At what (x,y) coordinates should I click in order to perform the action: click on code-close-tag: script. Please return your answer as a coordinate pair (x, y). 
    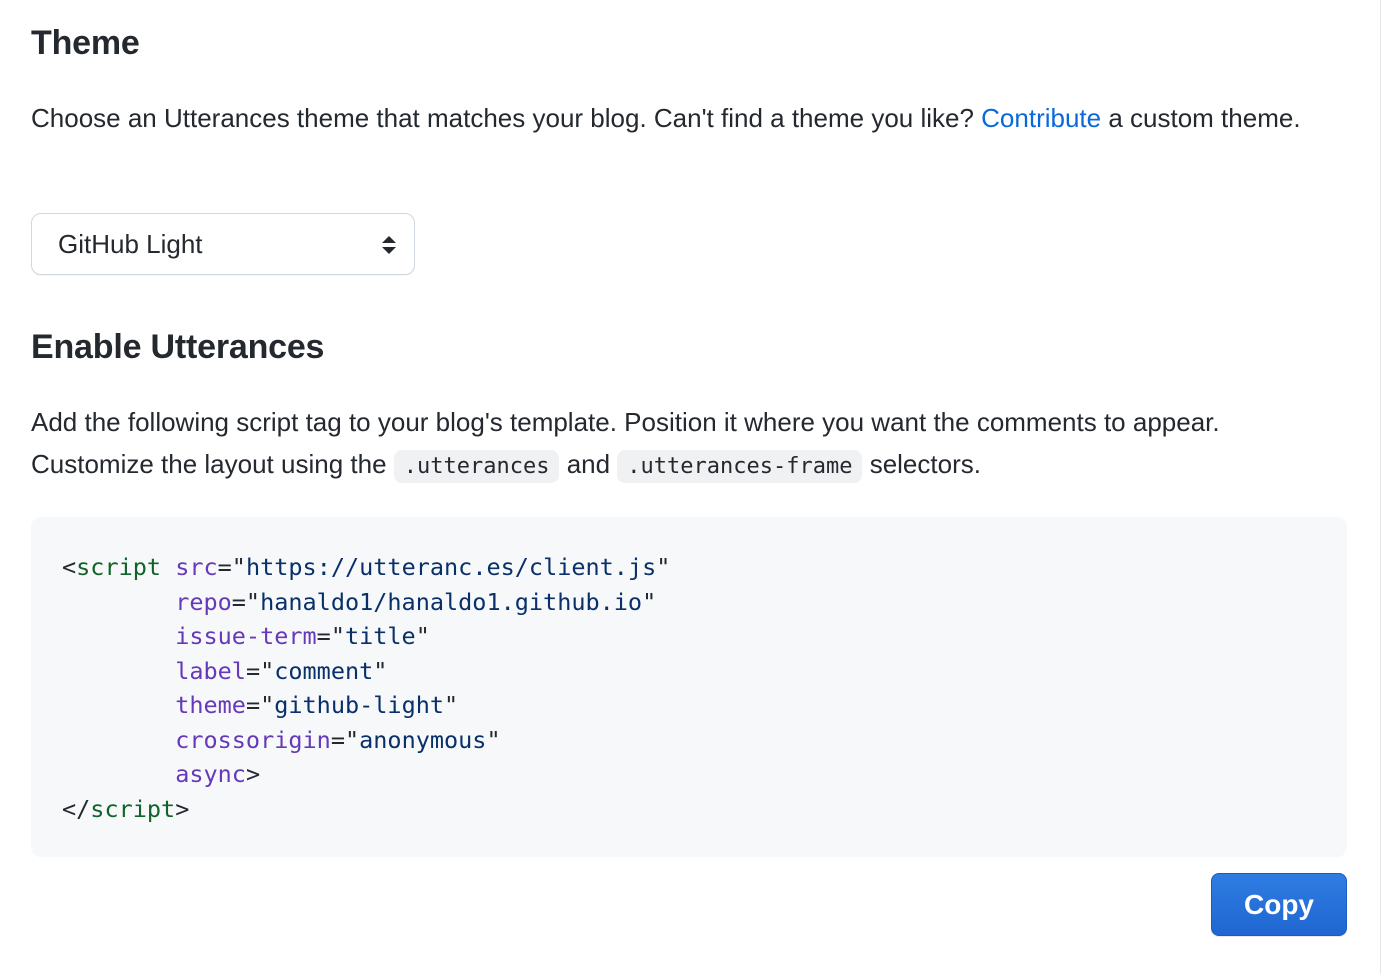
    Looking at the image, I should click on (133, 808).